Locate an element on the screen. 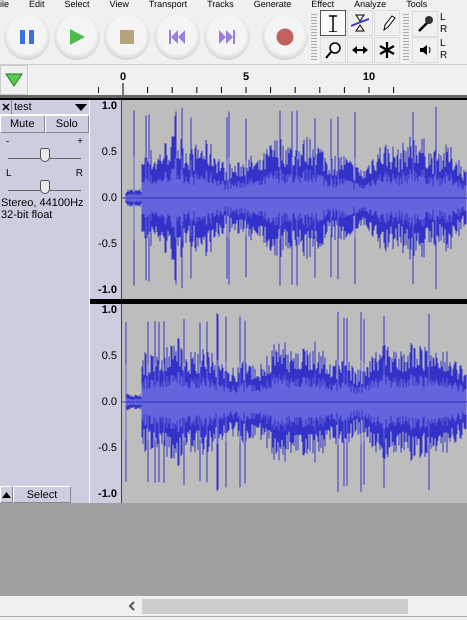 The height and width of the screenshot is (620, 467). skip-start-icon is located at coordinates (177, 37).